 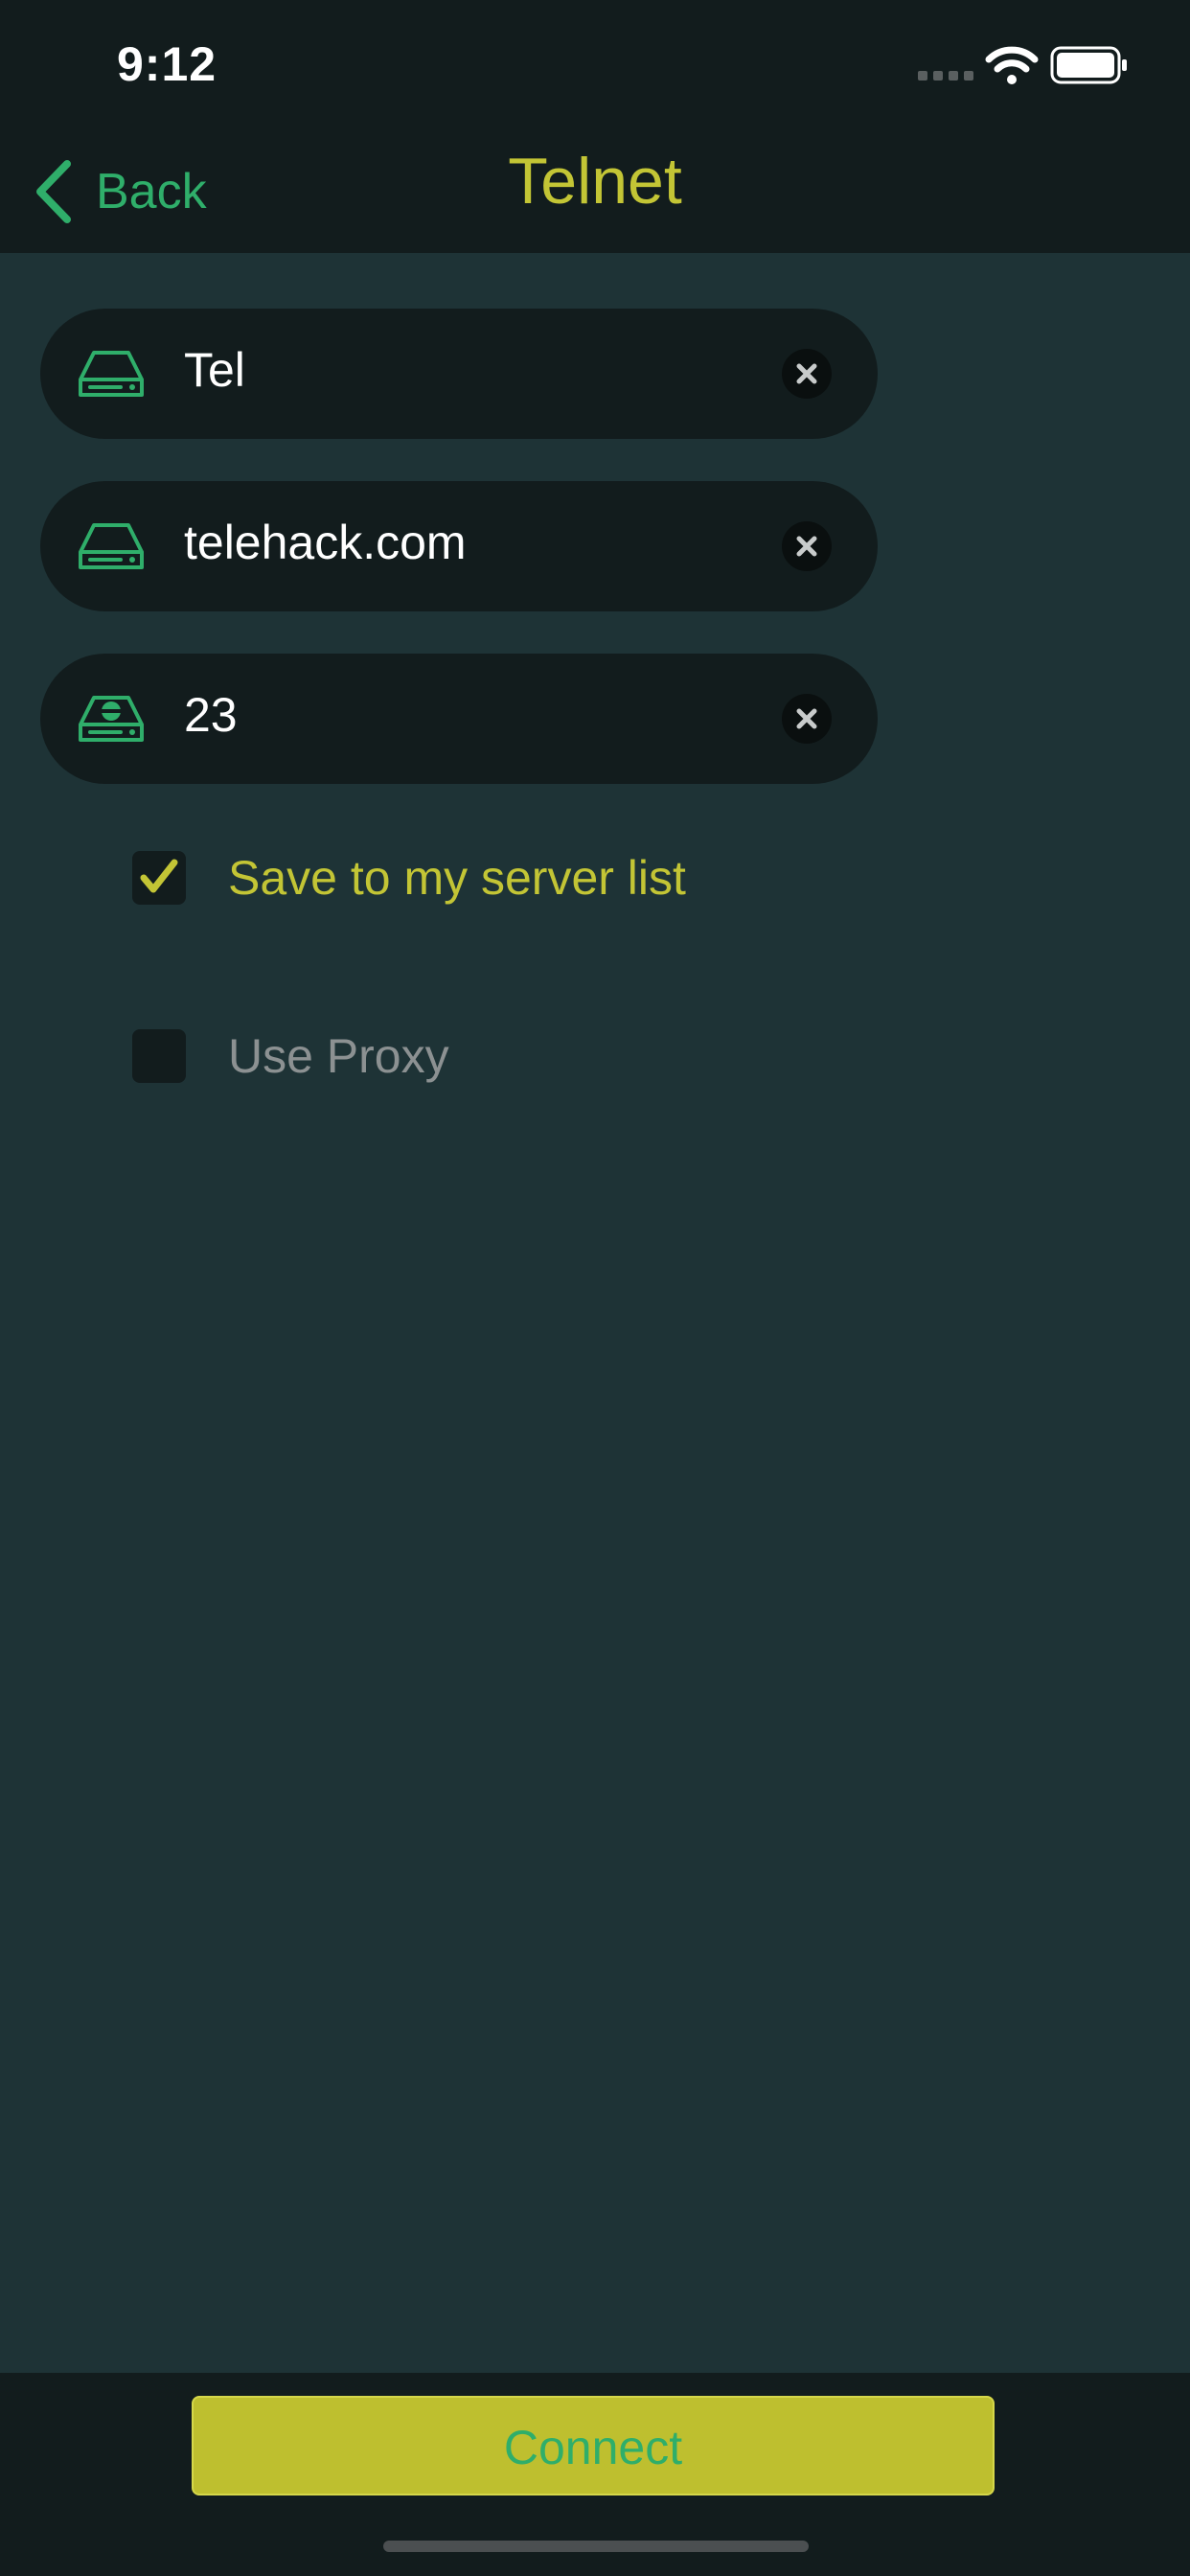 I want to click on server-name-field, so click(x=459, y=374).